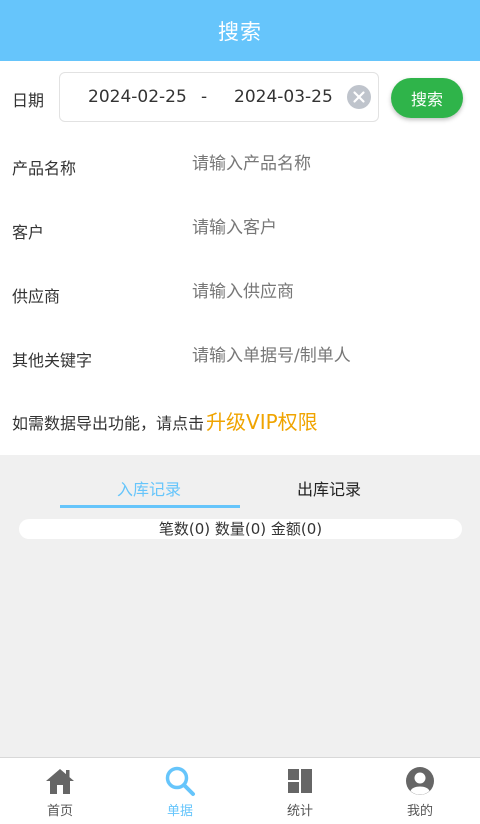 The width and height of the screenshot is (480, 824). I want to click on keyword-input, so click(327, 356).